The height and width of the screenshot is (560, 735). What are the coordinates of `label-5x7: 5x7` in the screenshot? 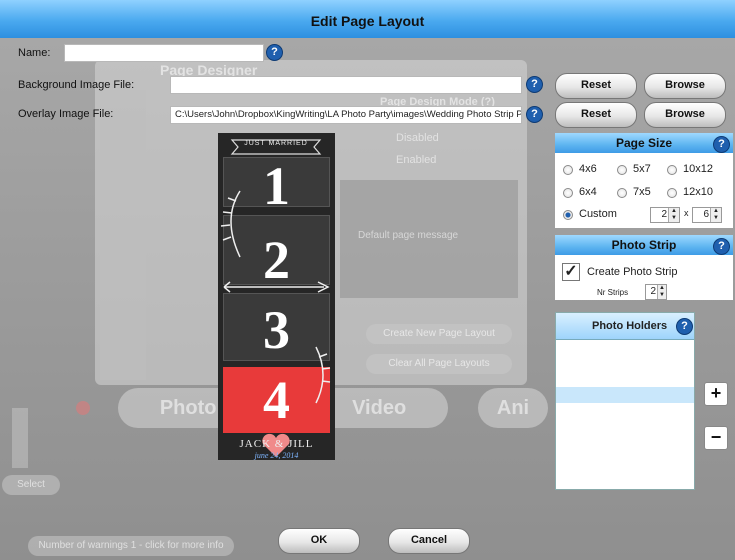 It's located at (642, 169).